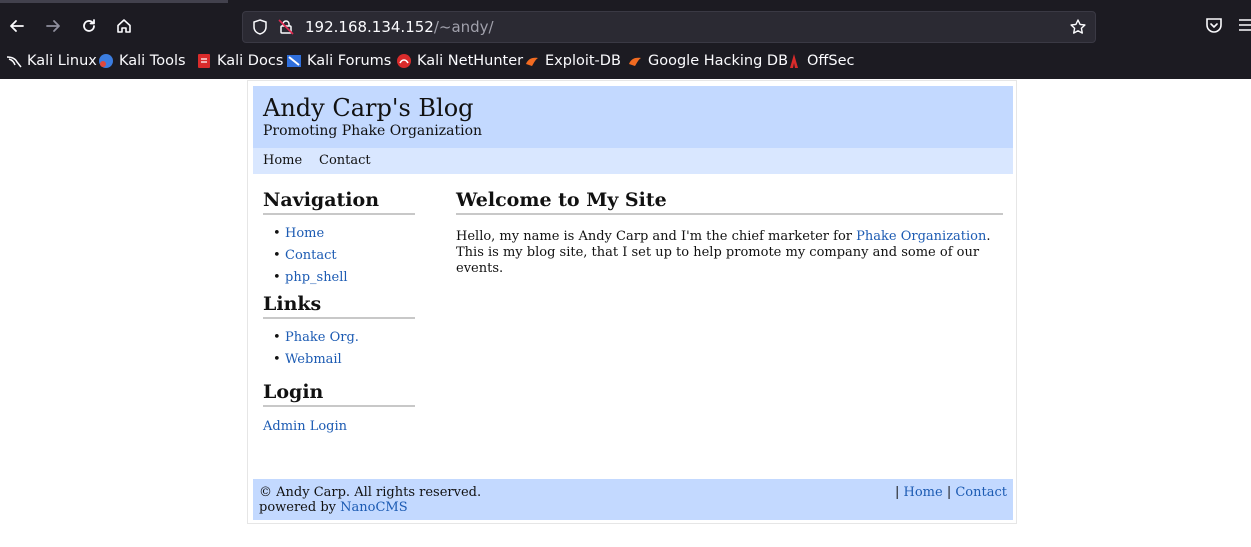 This screenshot has height=547, width=1251. Describe the element at coordinates (470, 61) in the screenshot. I see `bookmark-label: Kali NetHunter` at that location.